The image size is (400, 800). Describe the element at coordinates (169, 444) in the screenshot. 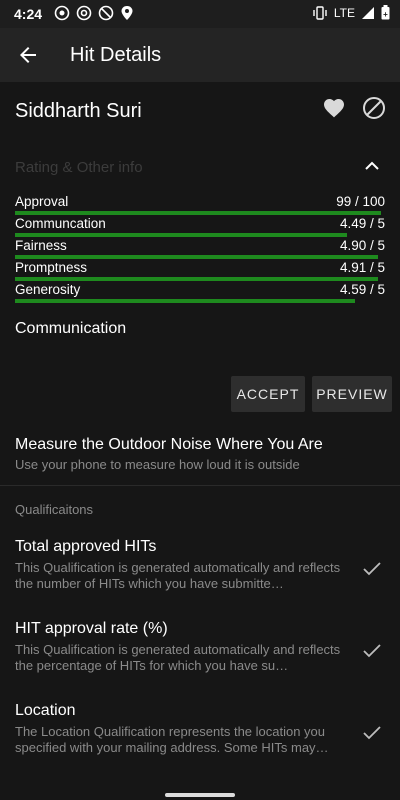

I see `hit-title: Measure the Outdoor Noise Where You Are` at that location.